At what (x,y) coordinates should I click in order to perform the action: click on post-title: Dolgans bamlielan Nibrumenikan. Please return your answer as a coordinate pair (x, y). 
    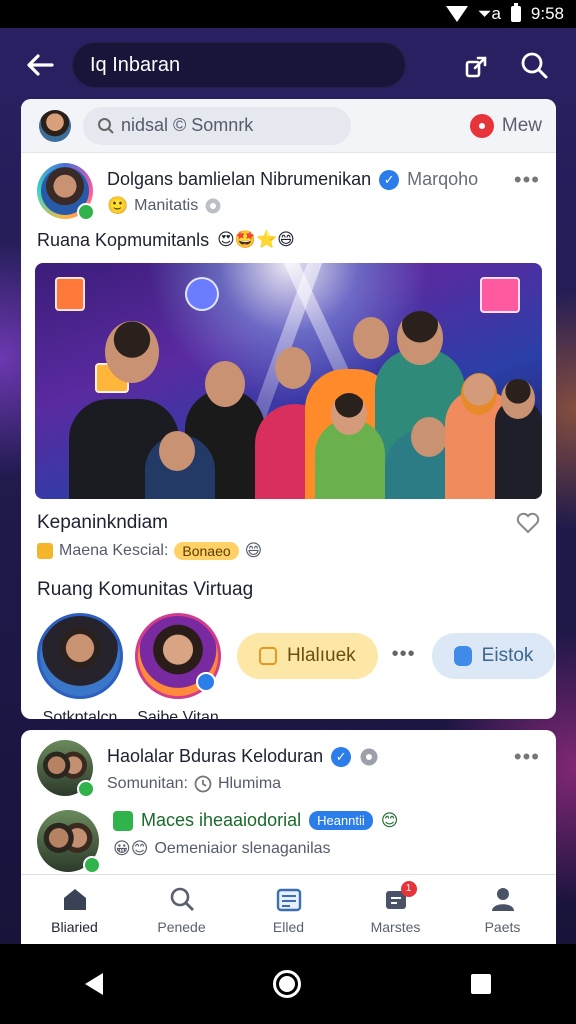
    Looking at the image, I should click on (239, 179).